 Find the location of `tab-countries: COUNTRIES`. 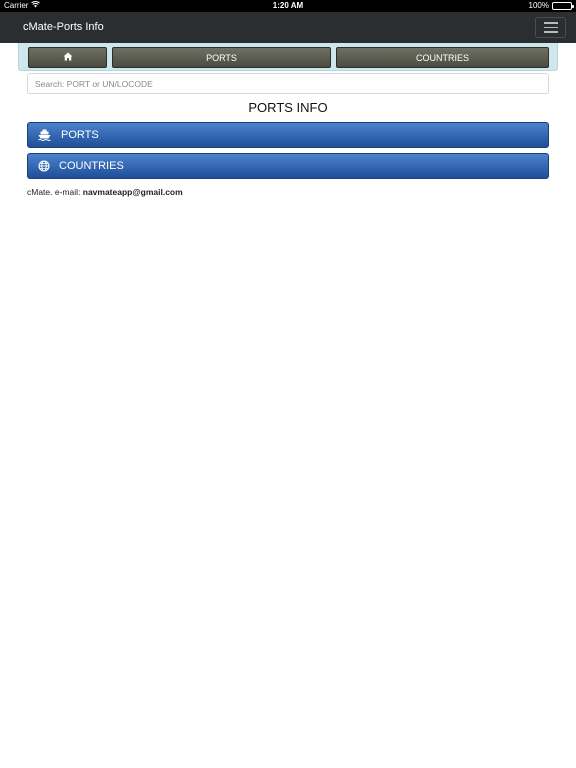

tab-countries: COUNTRIES is located at coordinates (442, 57).